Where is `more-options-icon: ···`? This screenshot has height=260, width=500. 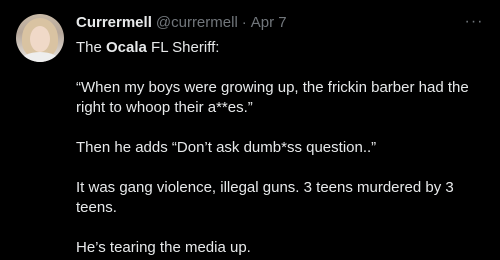
more-options-icon: ··· is located at coordinates (474, 22).